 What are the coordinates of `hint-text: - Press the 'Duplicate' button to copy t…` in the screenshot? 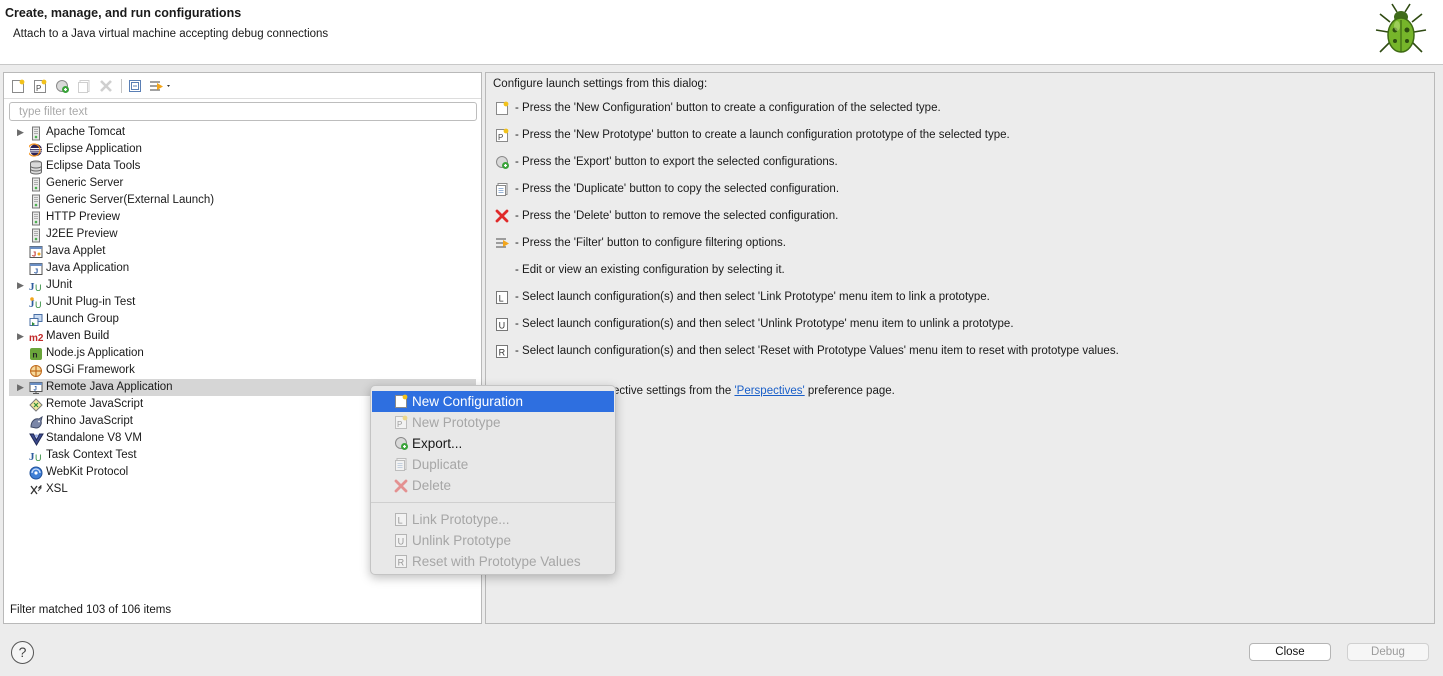 It's located at (677, 189).